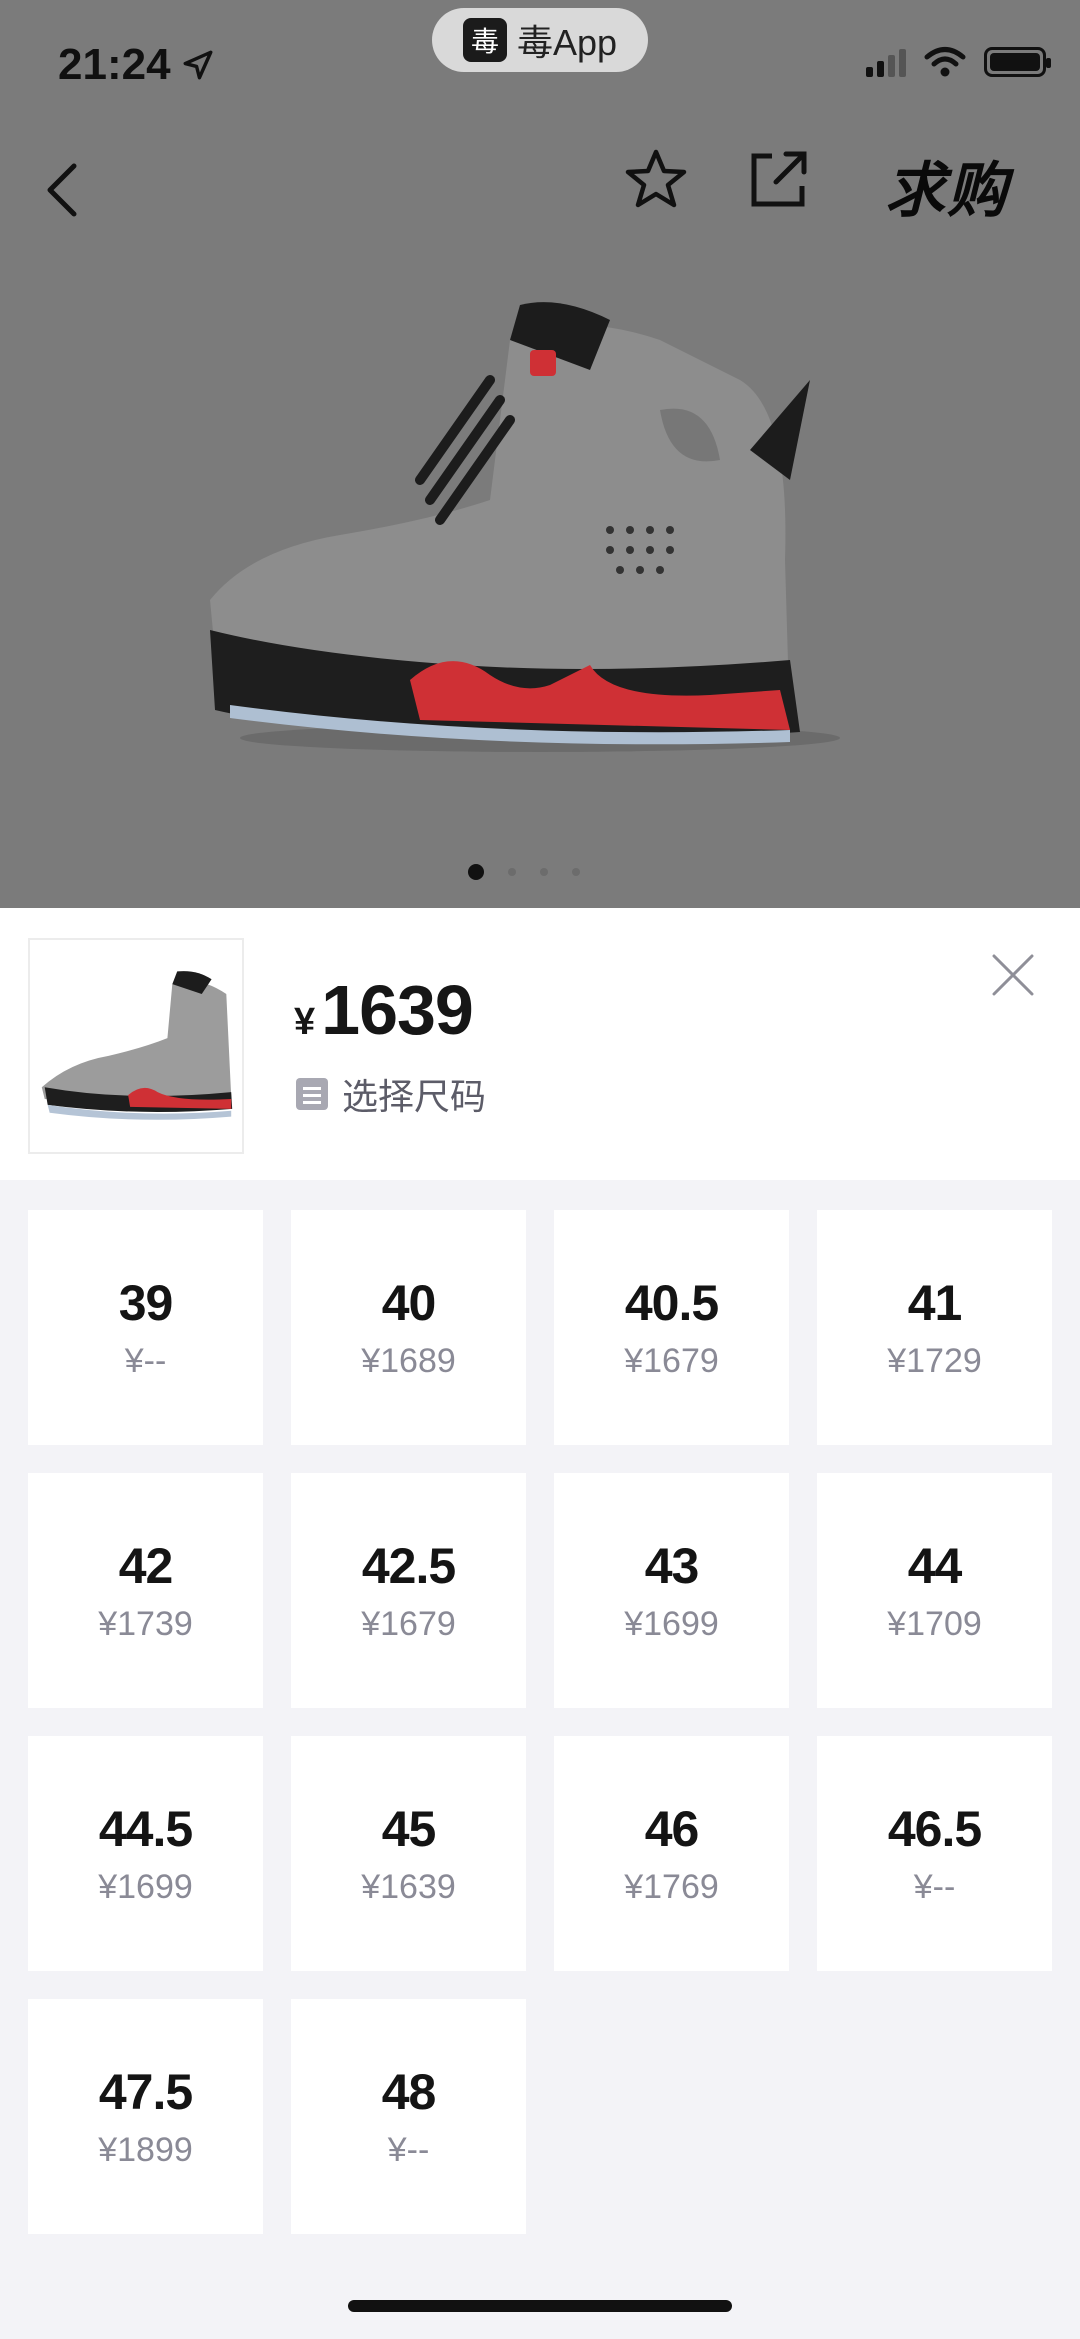 The image size is (1080, 2339). Describe the element at coordinates (197, 65) in the screenshot. I see `location-arrow-icon` at that location.